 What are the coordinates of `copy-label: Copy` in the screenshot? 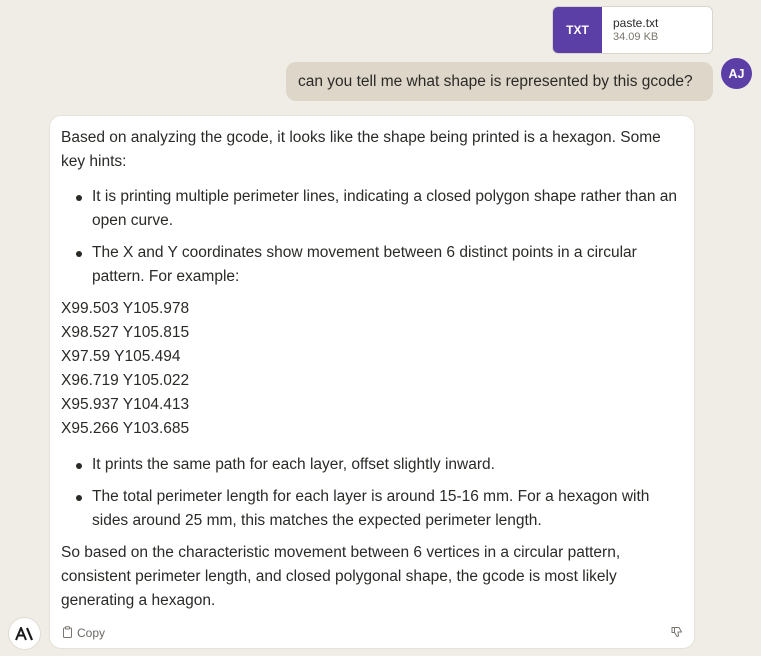 It's located at (91, 633).